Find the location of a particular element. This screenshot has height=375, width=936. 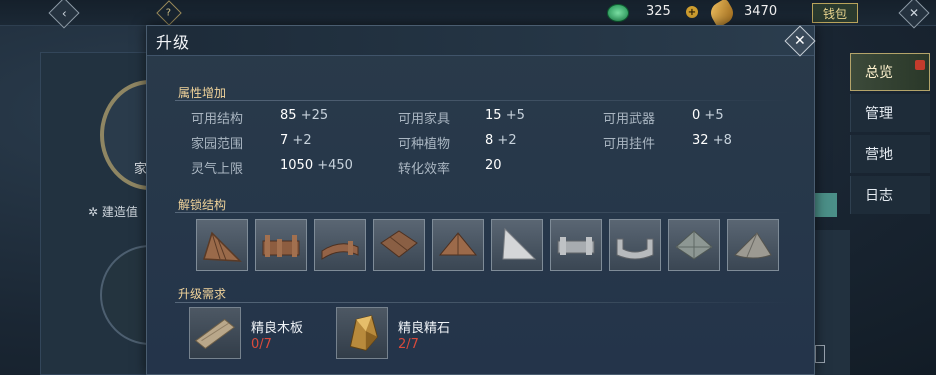

attribute-current: 20 is located at coordinates (493, 165).